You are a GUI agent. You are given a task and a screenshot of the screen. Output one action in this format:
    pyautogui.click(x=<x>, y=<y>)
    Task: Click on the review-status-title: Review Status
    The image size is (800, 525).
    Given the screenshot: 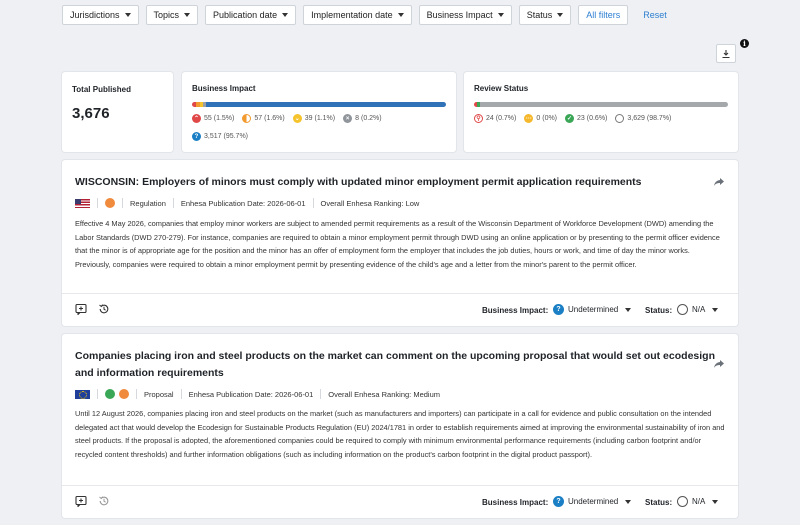 What is the action you would take?
    pyautogui.click(x=501, y=88)
    